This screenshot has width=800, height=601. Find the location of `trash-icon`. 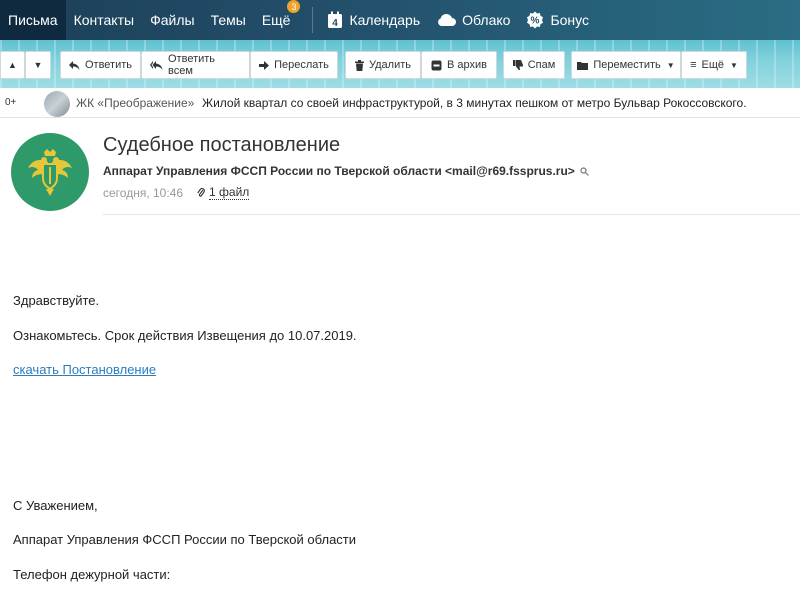

trash-icon is located at coordinates (359, 65).